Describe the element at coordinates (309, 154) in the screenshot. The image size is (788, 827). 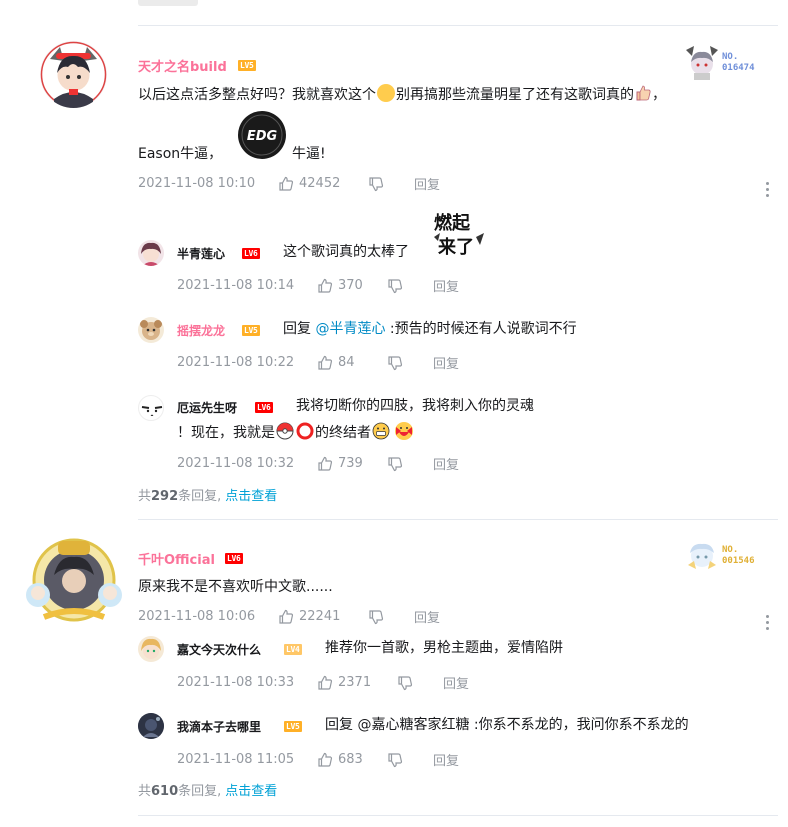
I see `comment-text-segment: 牛逼!` at that location.